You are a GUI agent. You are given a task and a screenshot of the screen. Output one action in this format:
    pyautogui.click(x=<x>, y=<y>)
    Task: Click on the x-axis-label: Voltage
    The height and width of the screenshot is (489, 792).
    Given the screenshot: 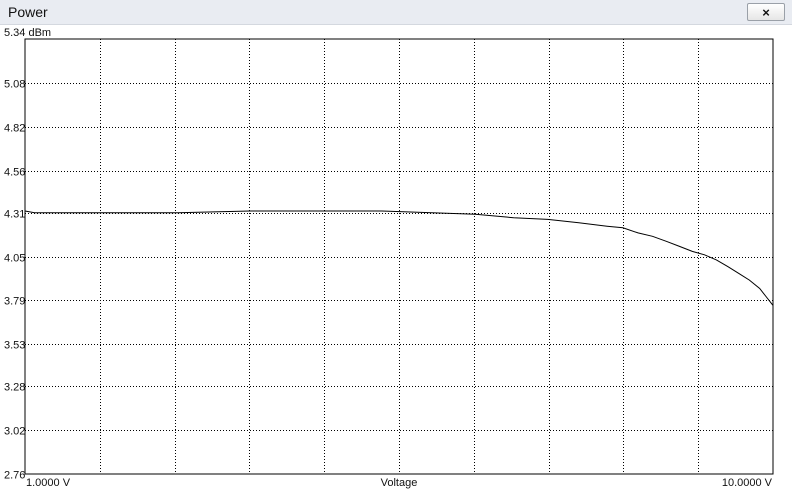 What is the action you would take?
    pyautogui.click(x=399, y=483)
    